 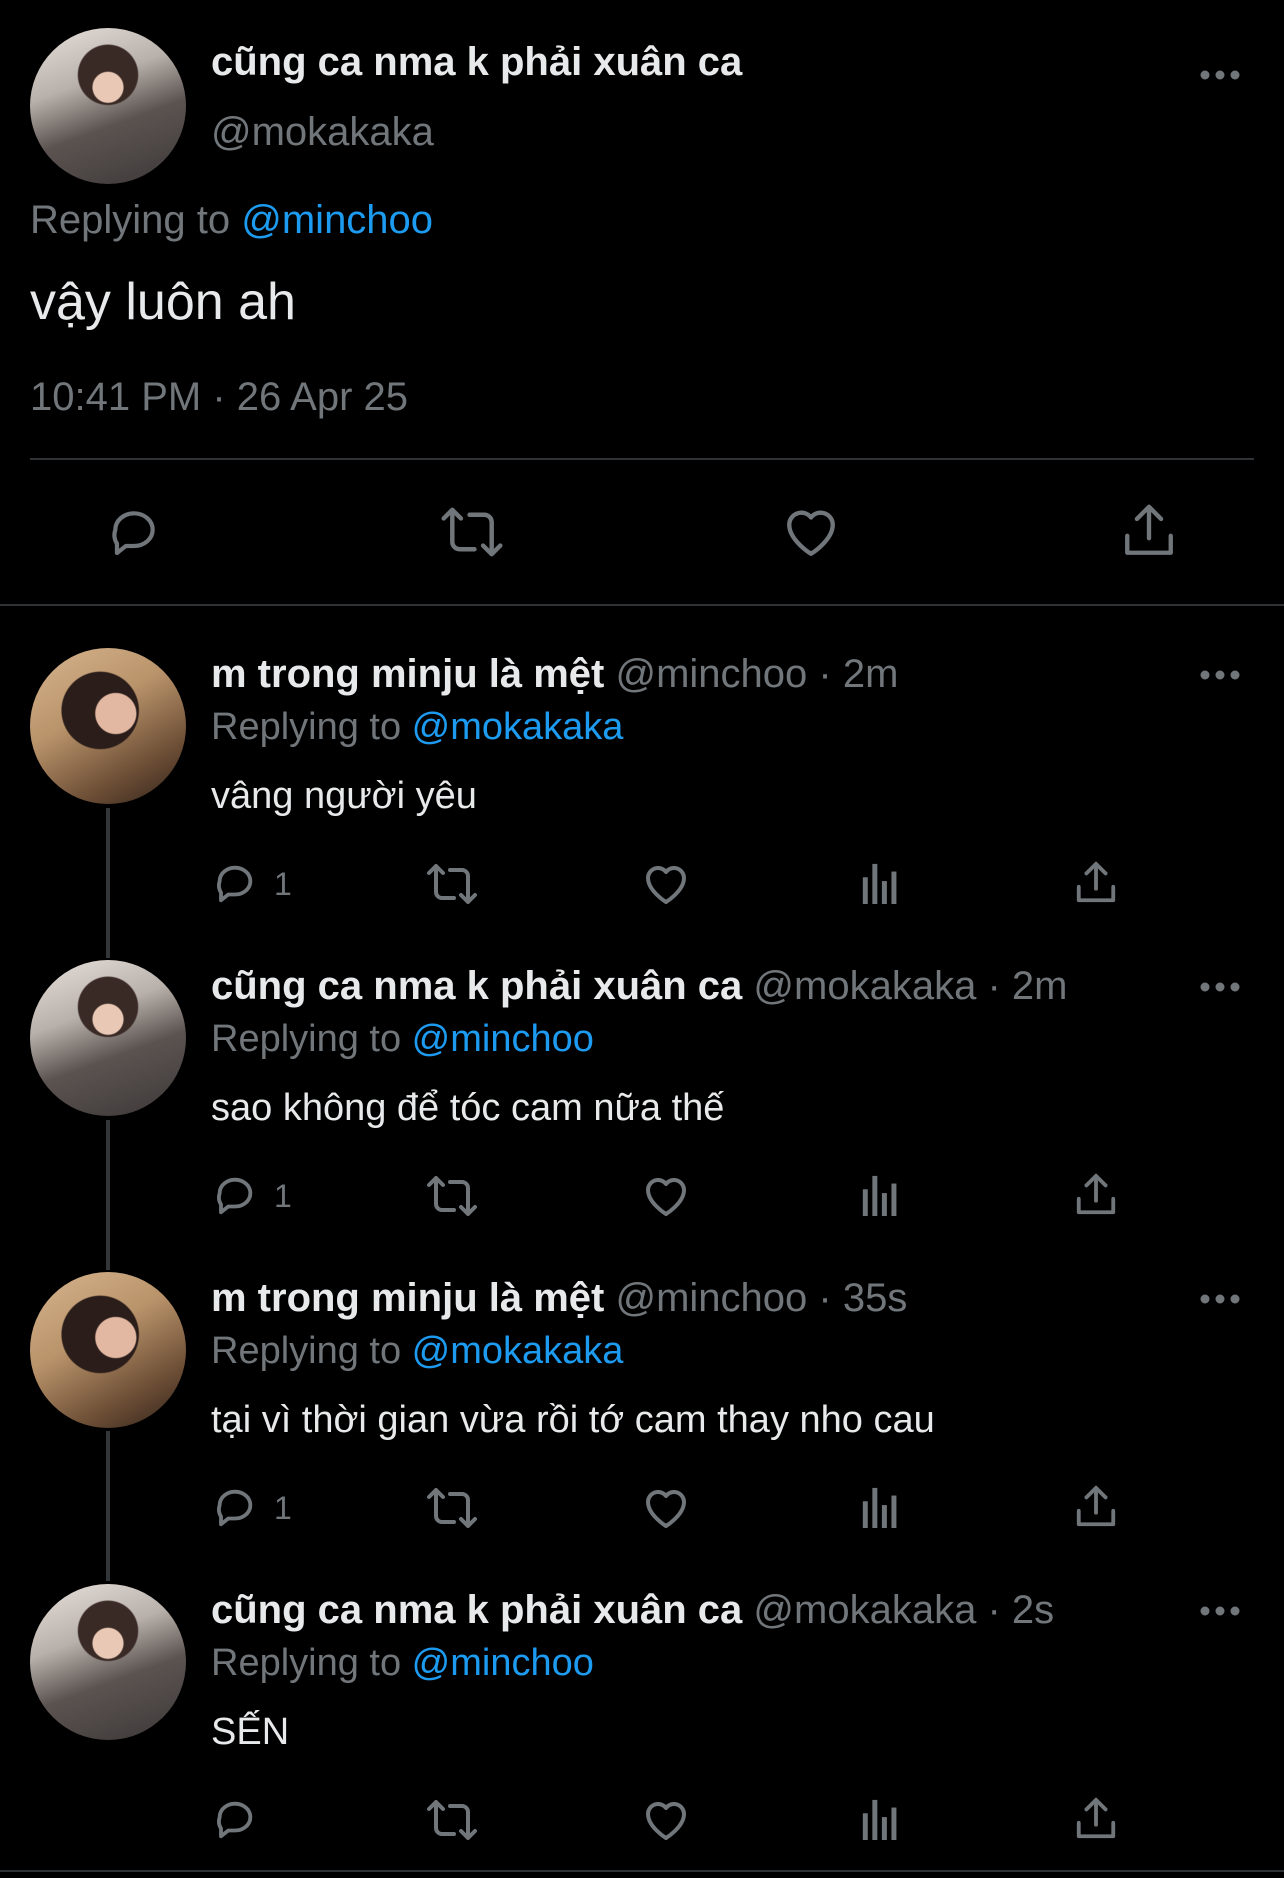 What do you see at coordinates (163, 302) in the screenshot?
I see `tweet-text: vậy luôn ah` at bounding box center [163, 302].